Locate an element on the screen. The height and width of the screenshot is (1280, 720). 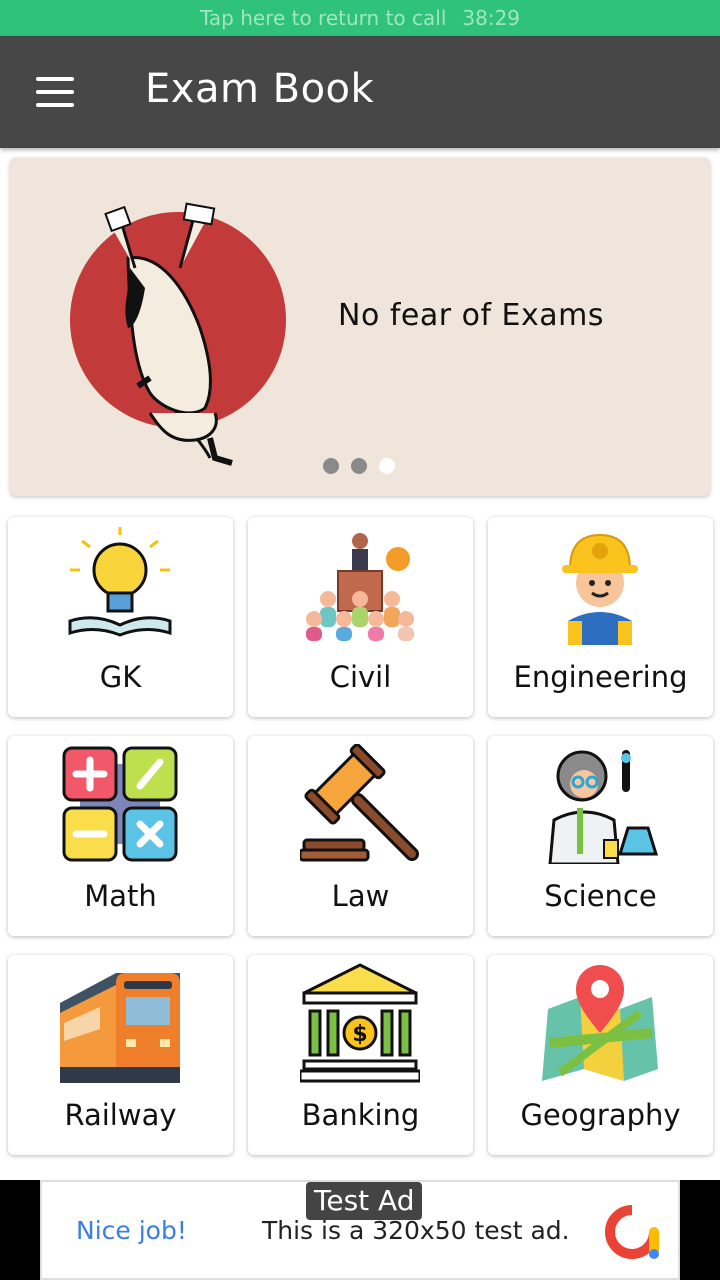
train-icon is located at coordinates (120, 1028).